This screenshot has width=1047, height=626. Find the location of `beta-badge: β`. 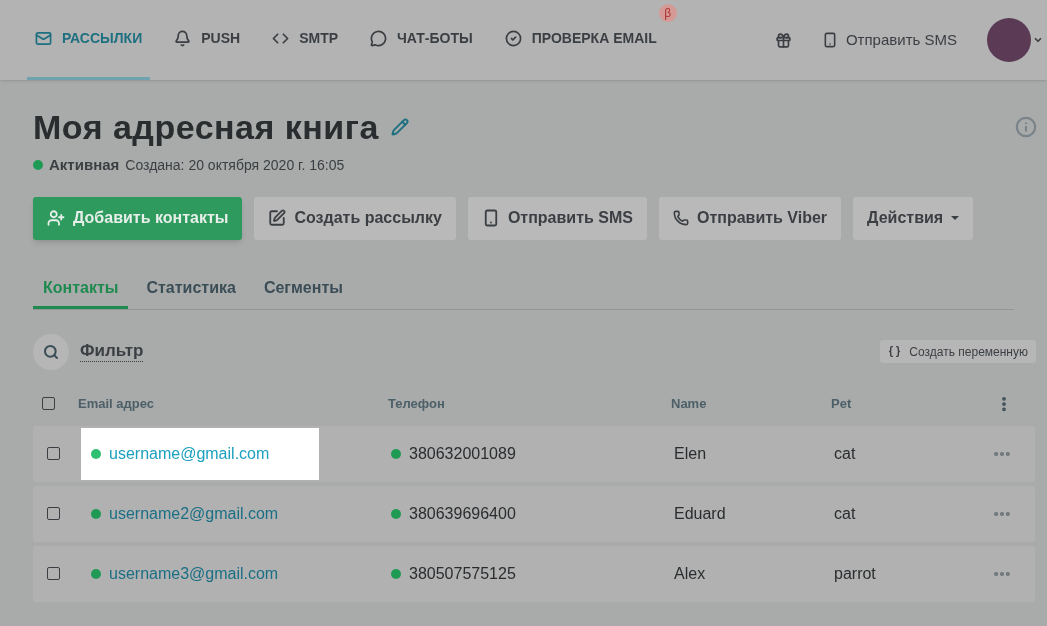

beta-badge: β is located at coordinates (667, 13).